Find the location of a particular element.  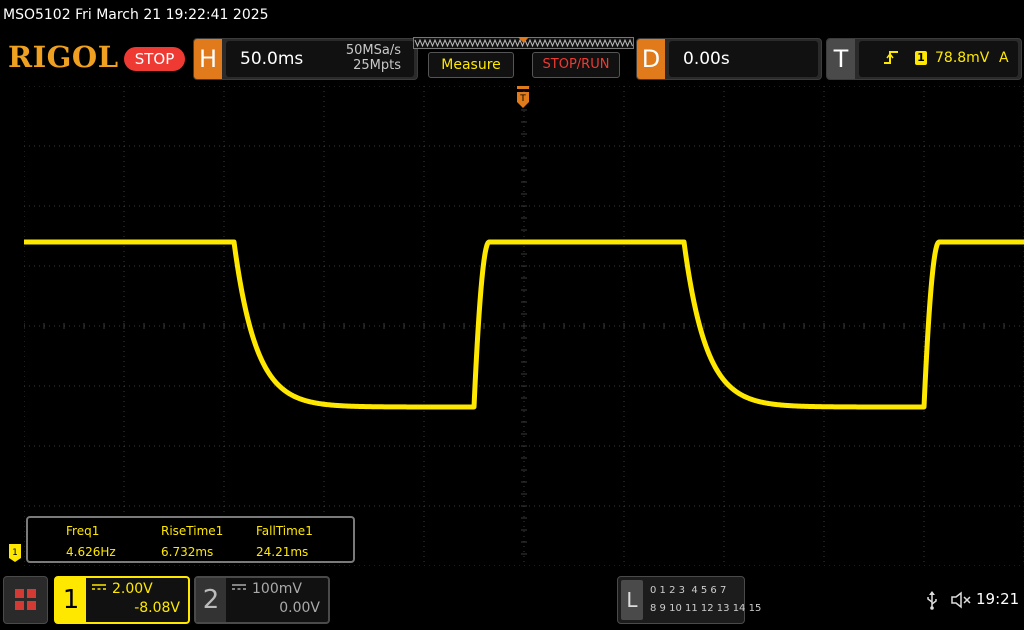

memory-depth: 25Mpts is located at coordinates (377, 65).